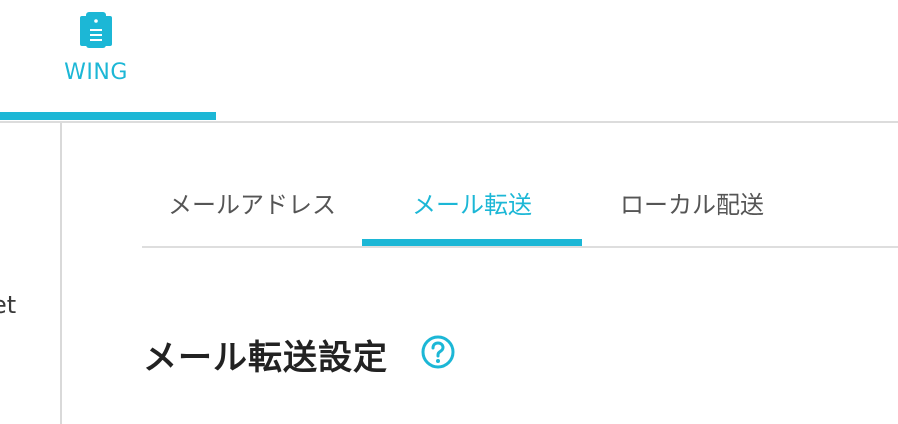 Image resolution: width=898 pixels, height=424 pixels. Describe the element at coordinates (30, 273) in the screenshot. I see `sidebar: et` at that location.